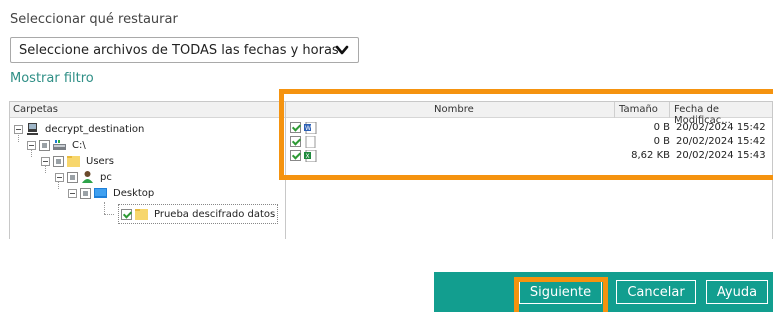 This screenshot has width=773, height=312. Describe the element at coordinates (95, 129) in the screenshot. I see `tree-node-label: decrypt_destination` at that location.